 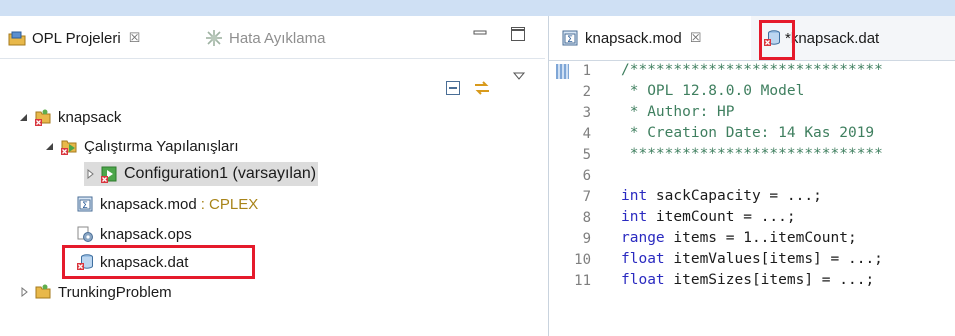 I want to click on code-line: float itemValues[items] = ...;, so click(x=752, y=259).